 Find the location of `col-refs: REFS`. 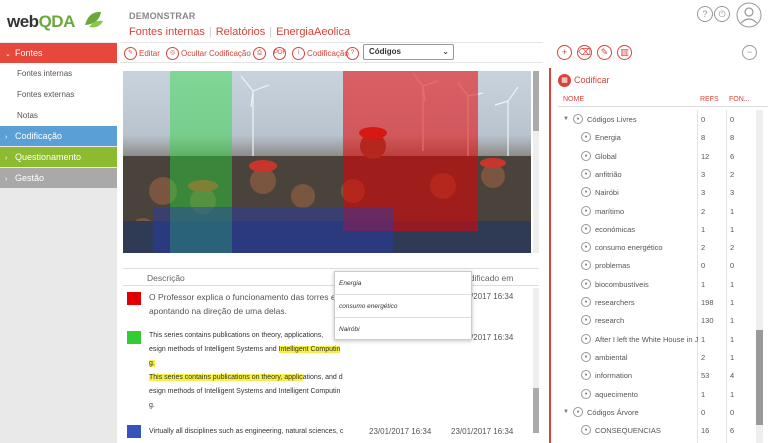

col-refs: REFS is located at coordinates (709, 99).